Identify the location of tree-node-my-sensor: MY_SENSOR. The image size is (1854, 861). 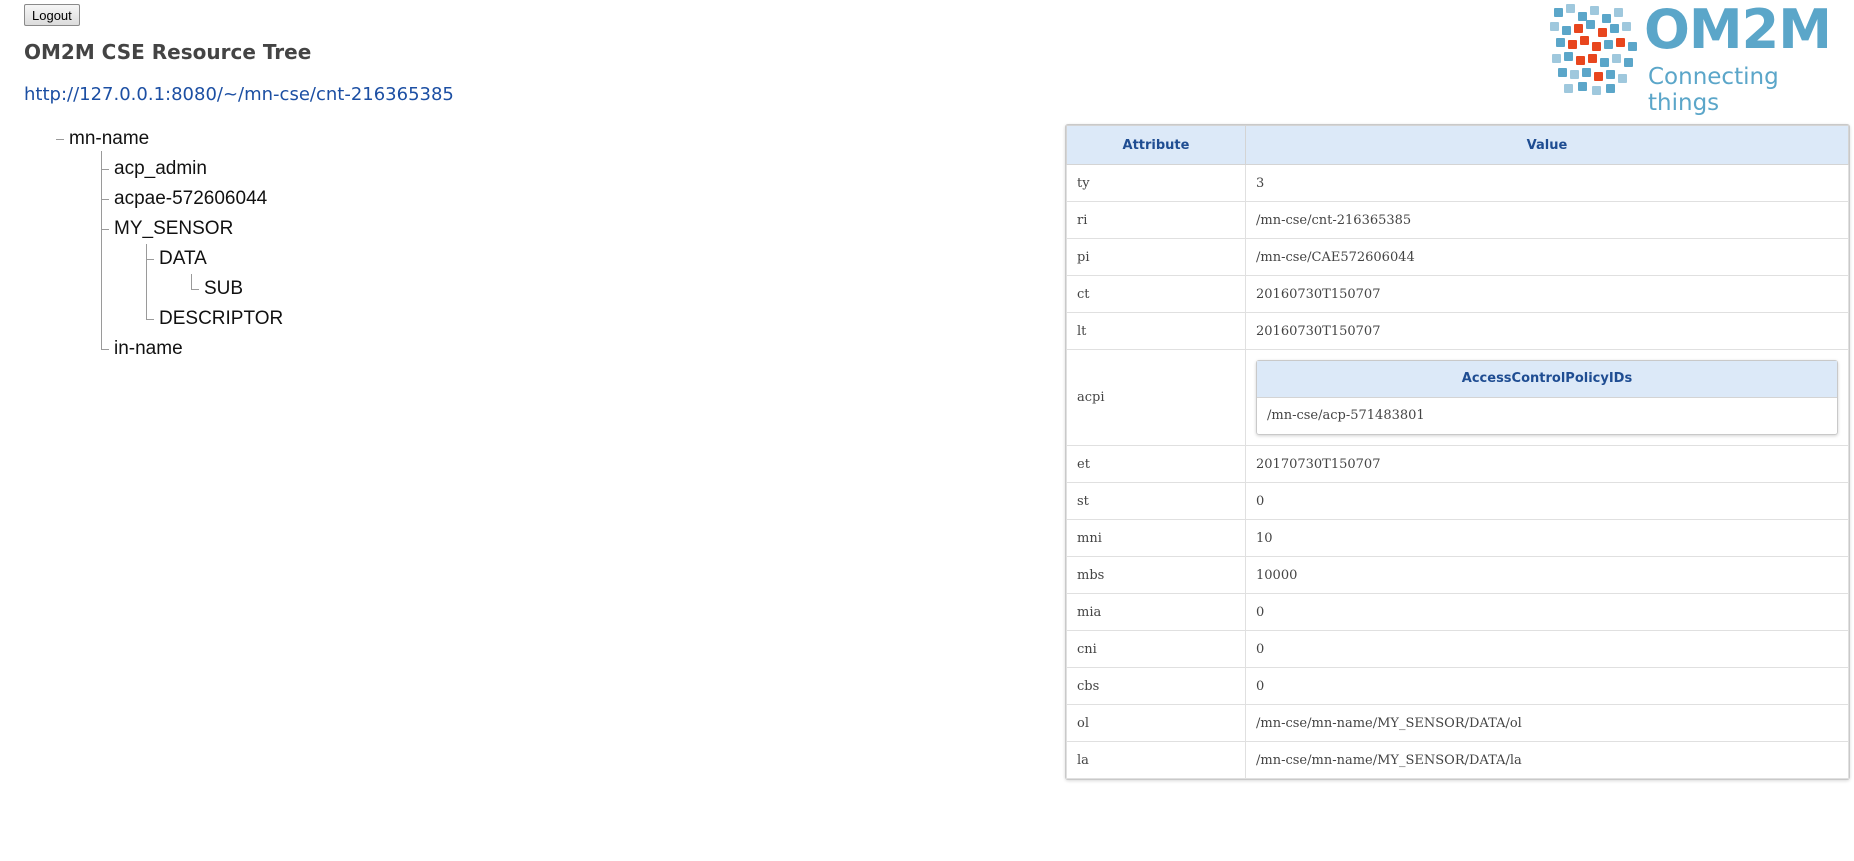
(173, 229).